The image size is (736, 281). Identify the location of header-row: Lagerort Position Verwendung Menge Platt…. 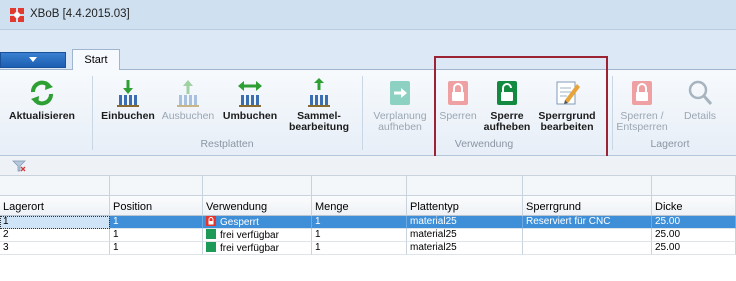
(368, 206).